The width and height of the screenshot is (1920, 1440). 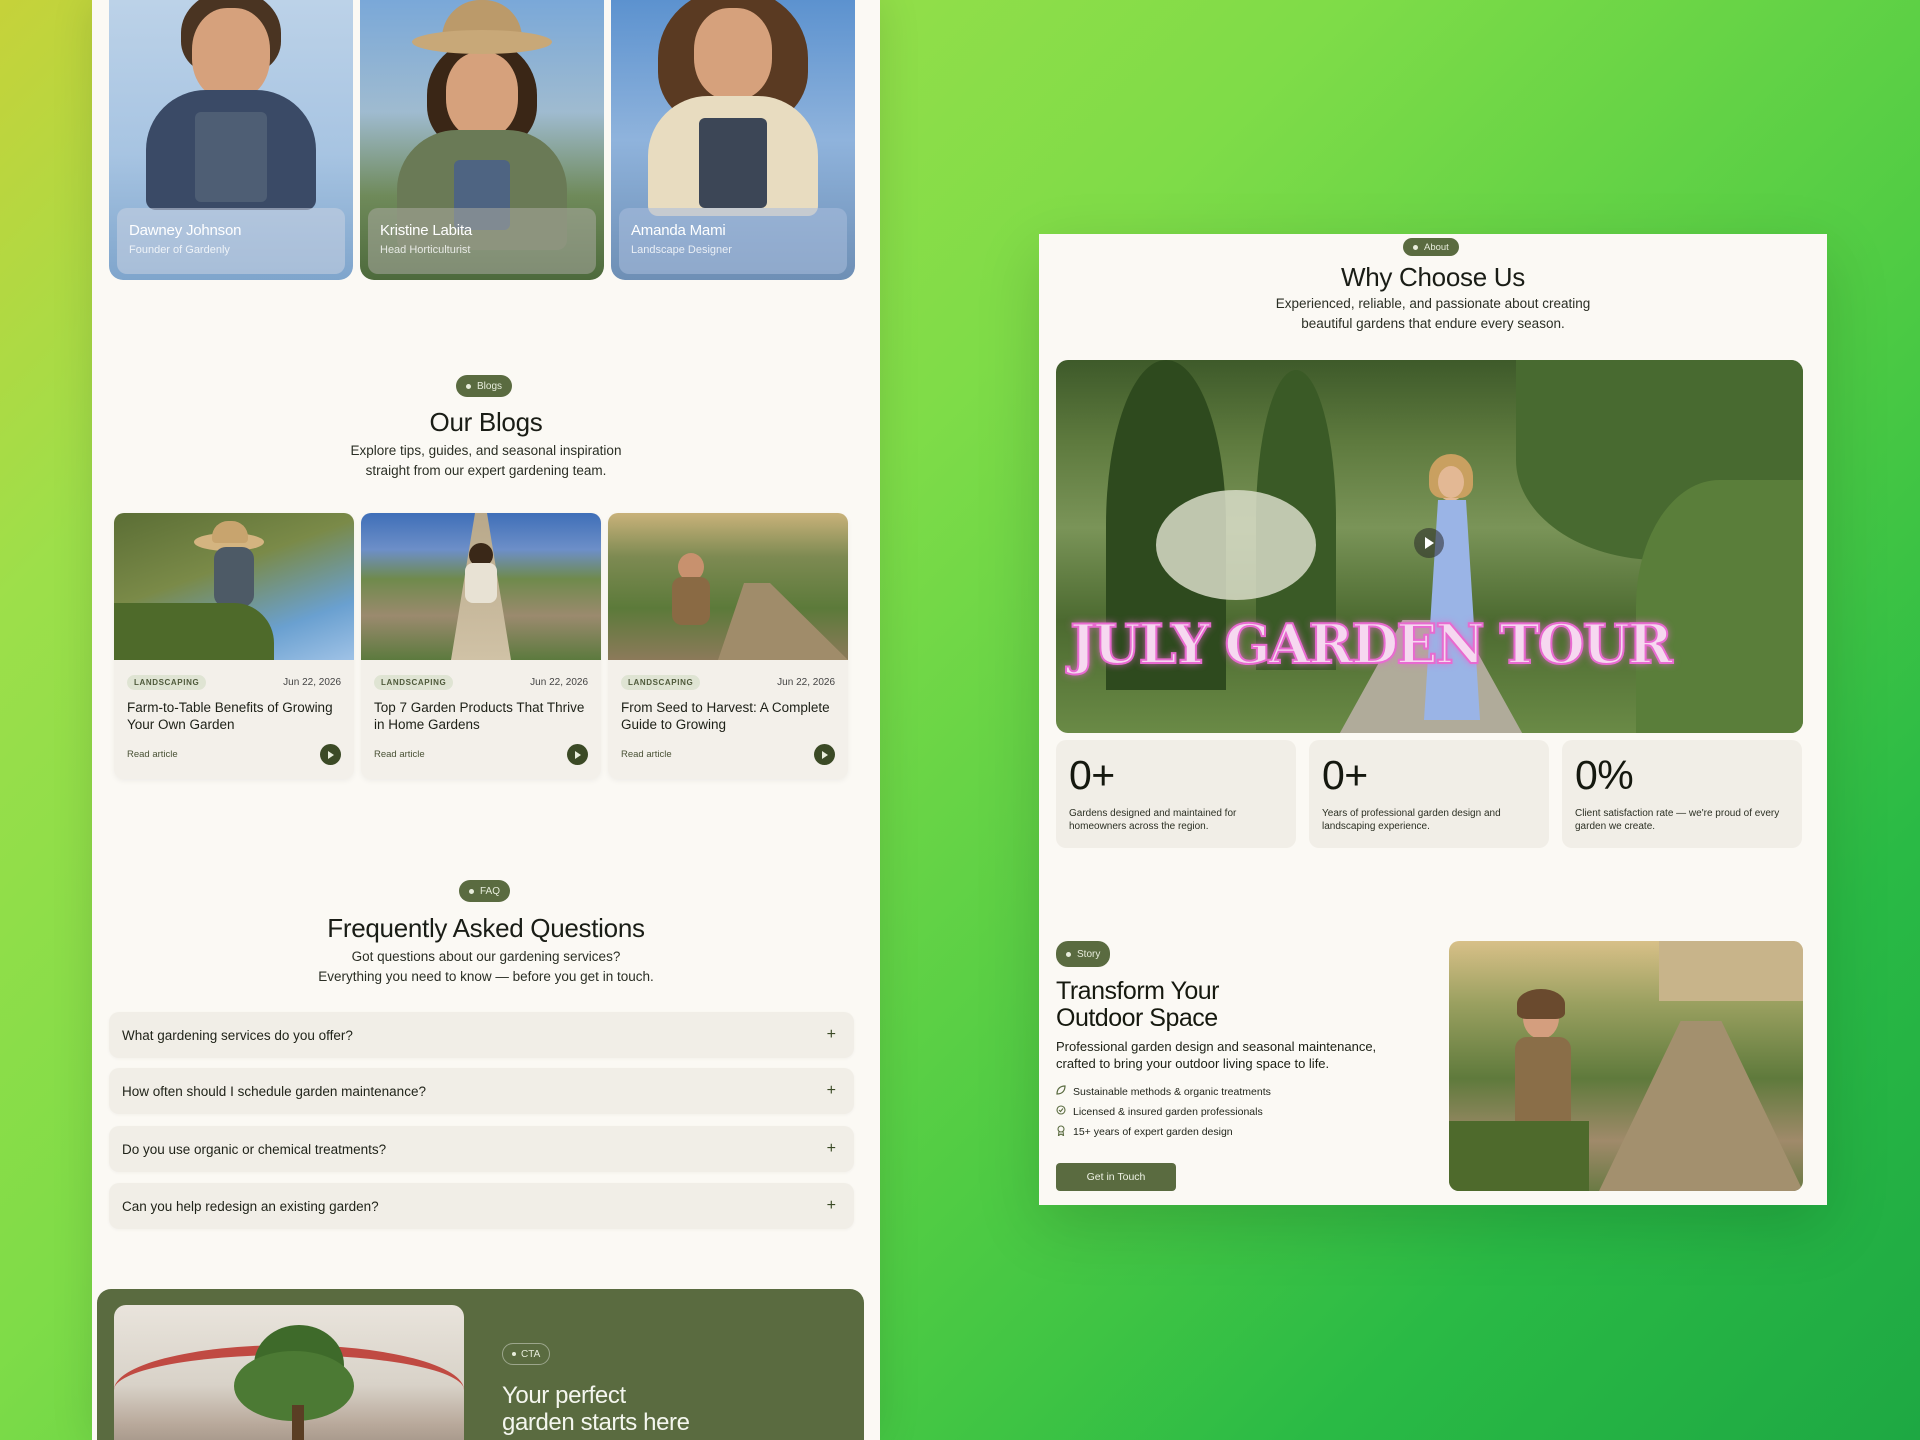 What do you see at coordinates (231, 241) in the screenshot?
I see `name-plate: Dawney Johnson Founder of Gardenly` at bounding box center [231, 241].